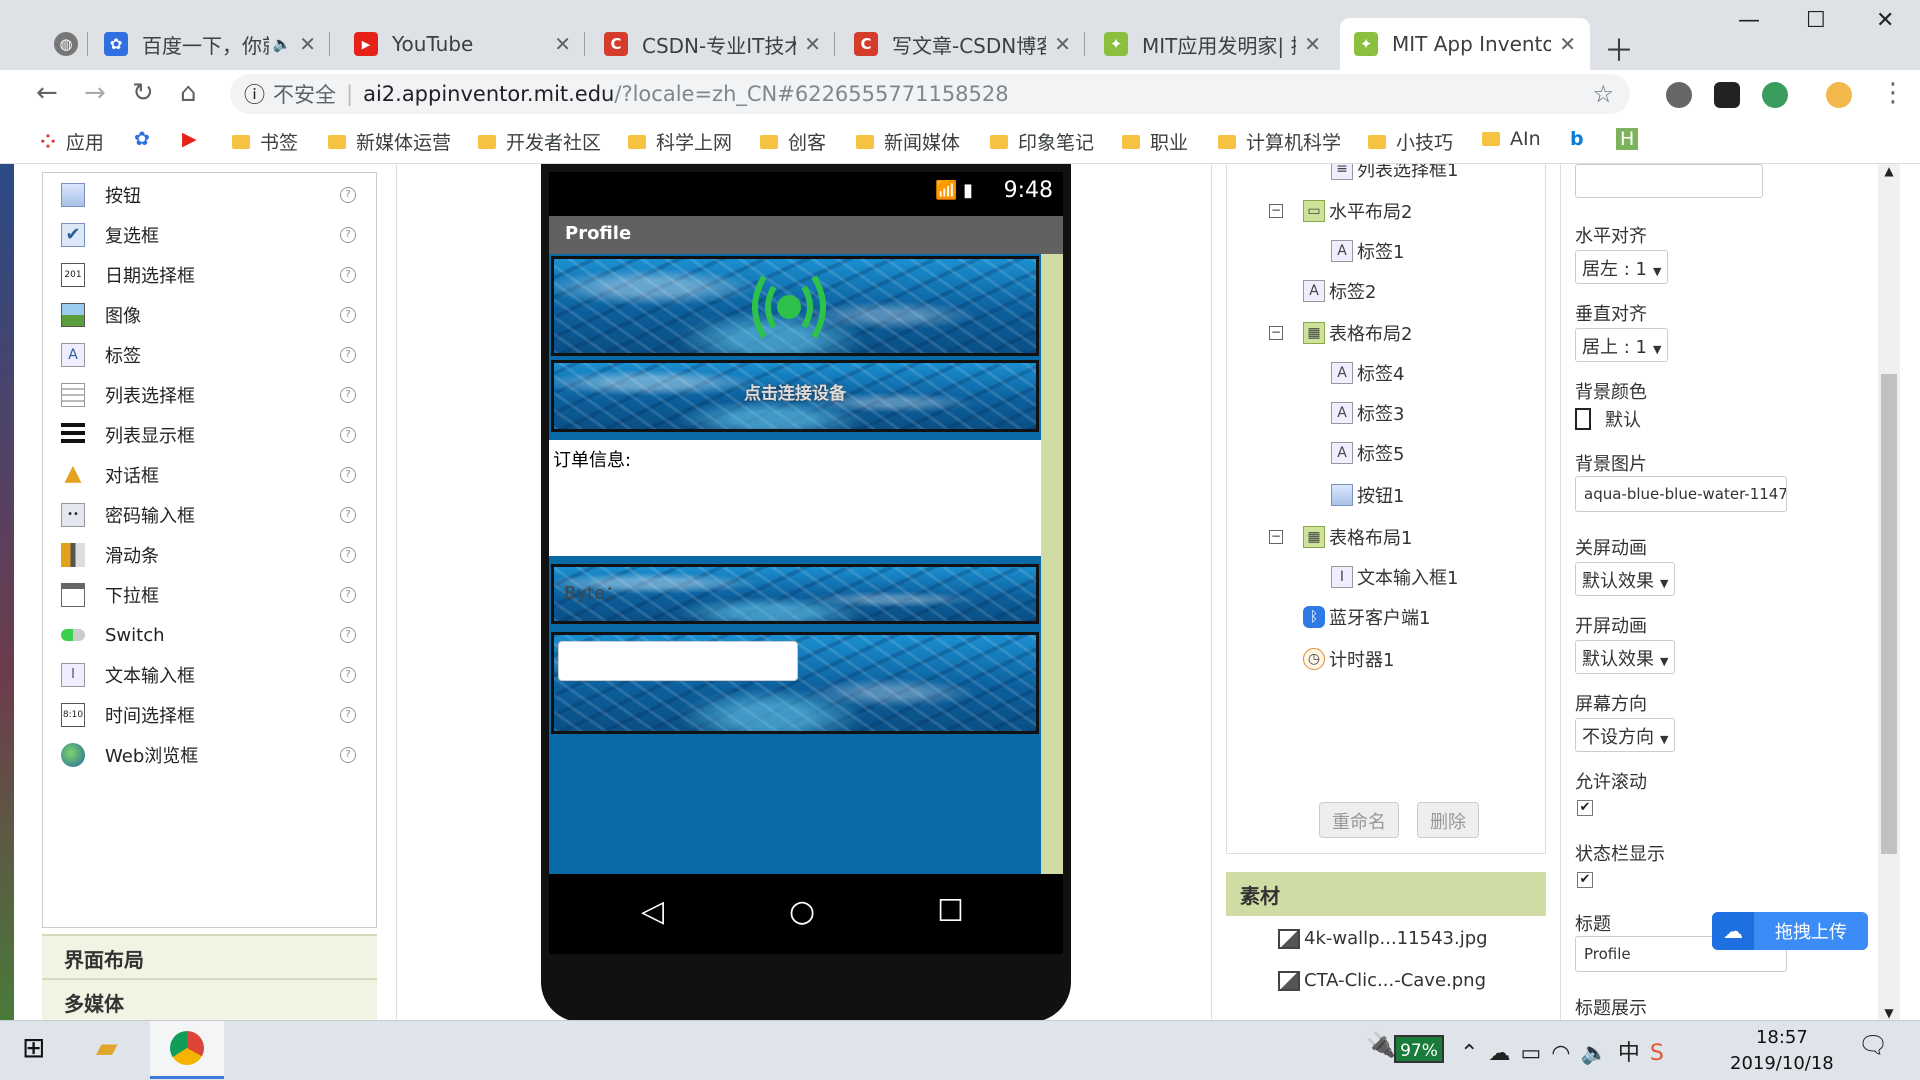  Describe the element at coordinates (210, 315) in the screenshot. I see `palette-item-image: 图像?` at that location.